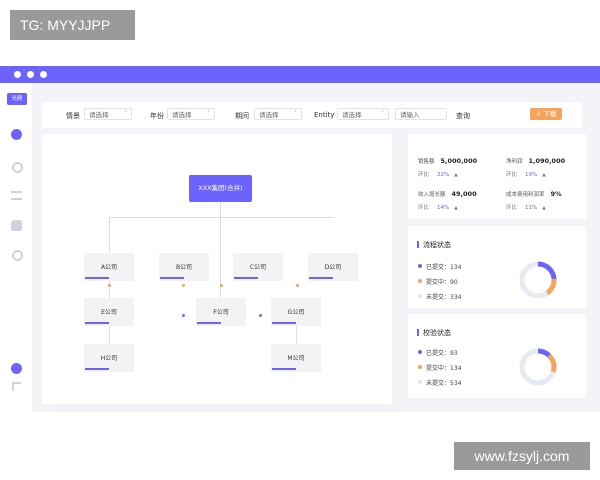 This screenshot has height=480, width=600. What do you see at coordinates (421, 114) in the screenshot?
I see `search-input: 请输入` at bounding box center [421, 114].